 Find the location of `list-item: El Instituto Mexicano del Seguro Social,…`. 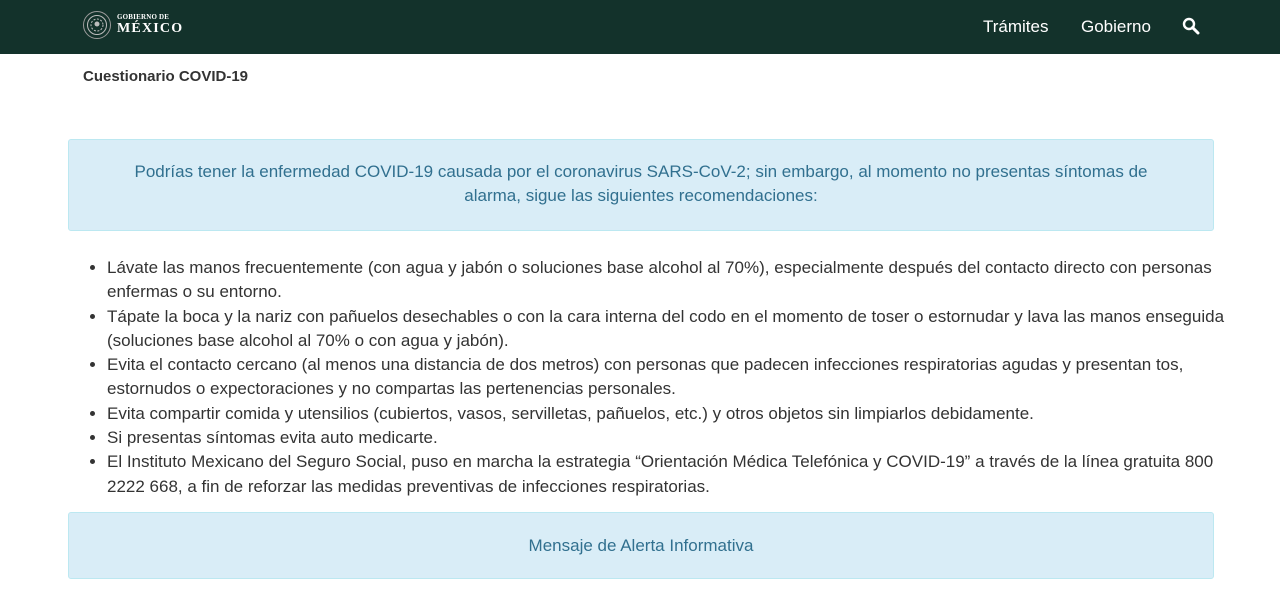

list-item: El Instituto Mexicano del Seguro Social,… is located at coordinates (672, 474).